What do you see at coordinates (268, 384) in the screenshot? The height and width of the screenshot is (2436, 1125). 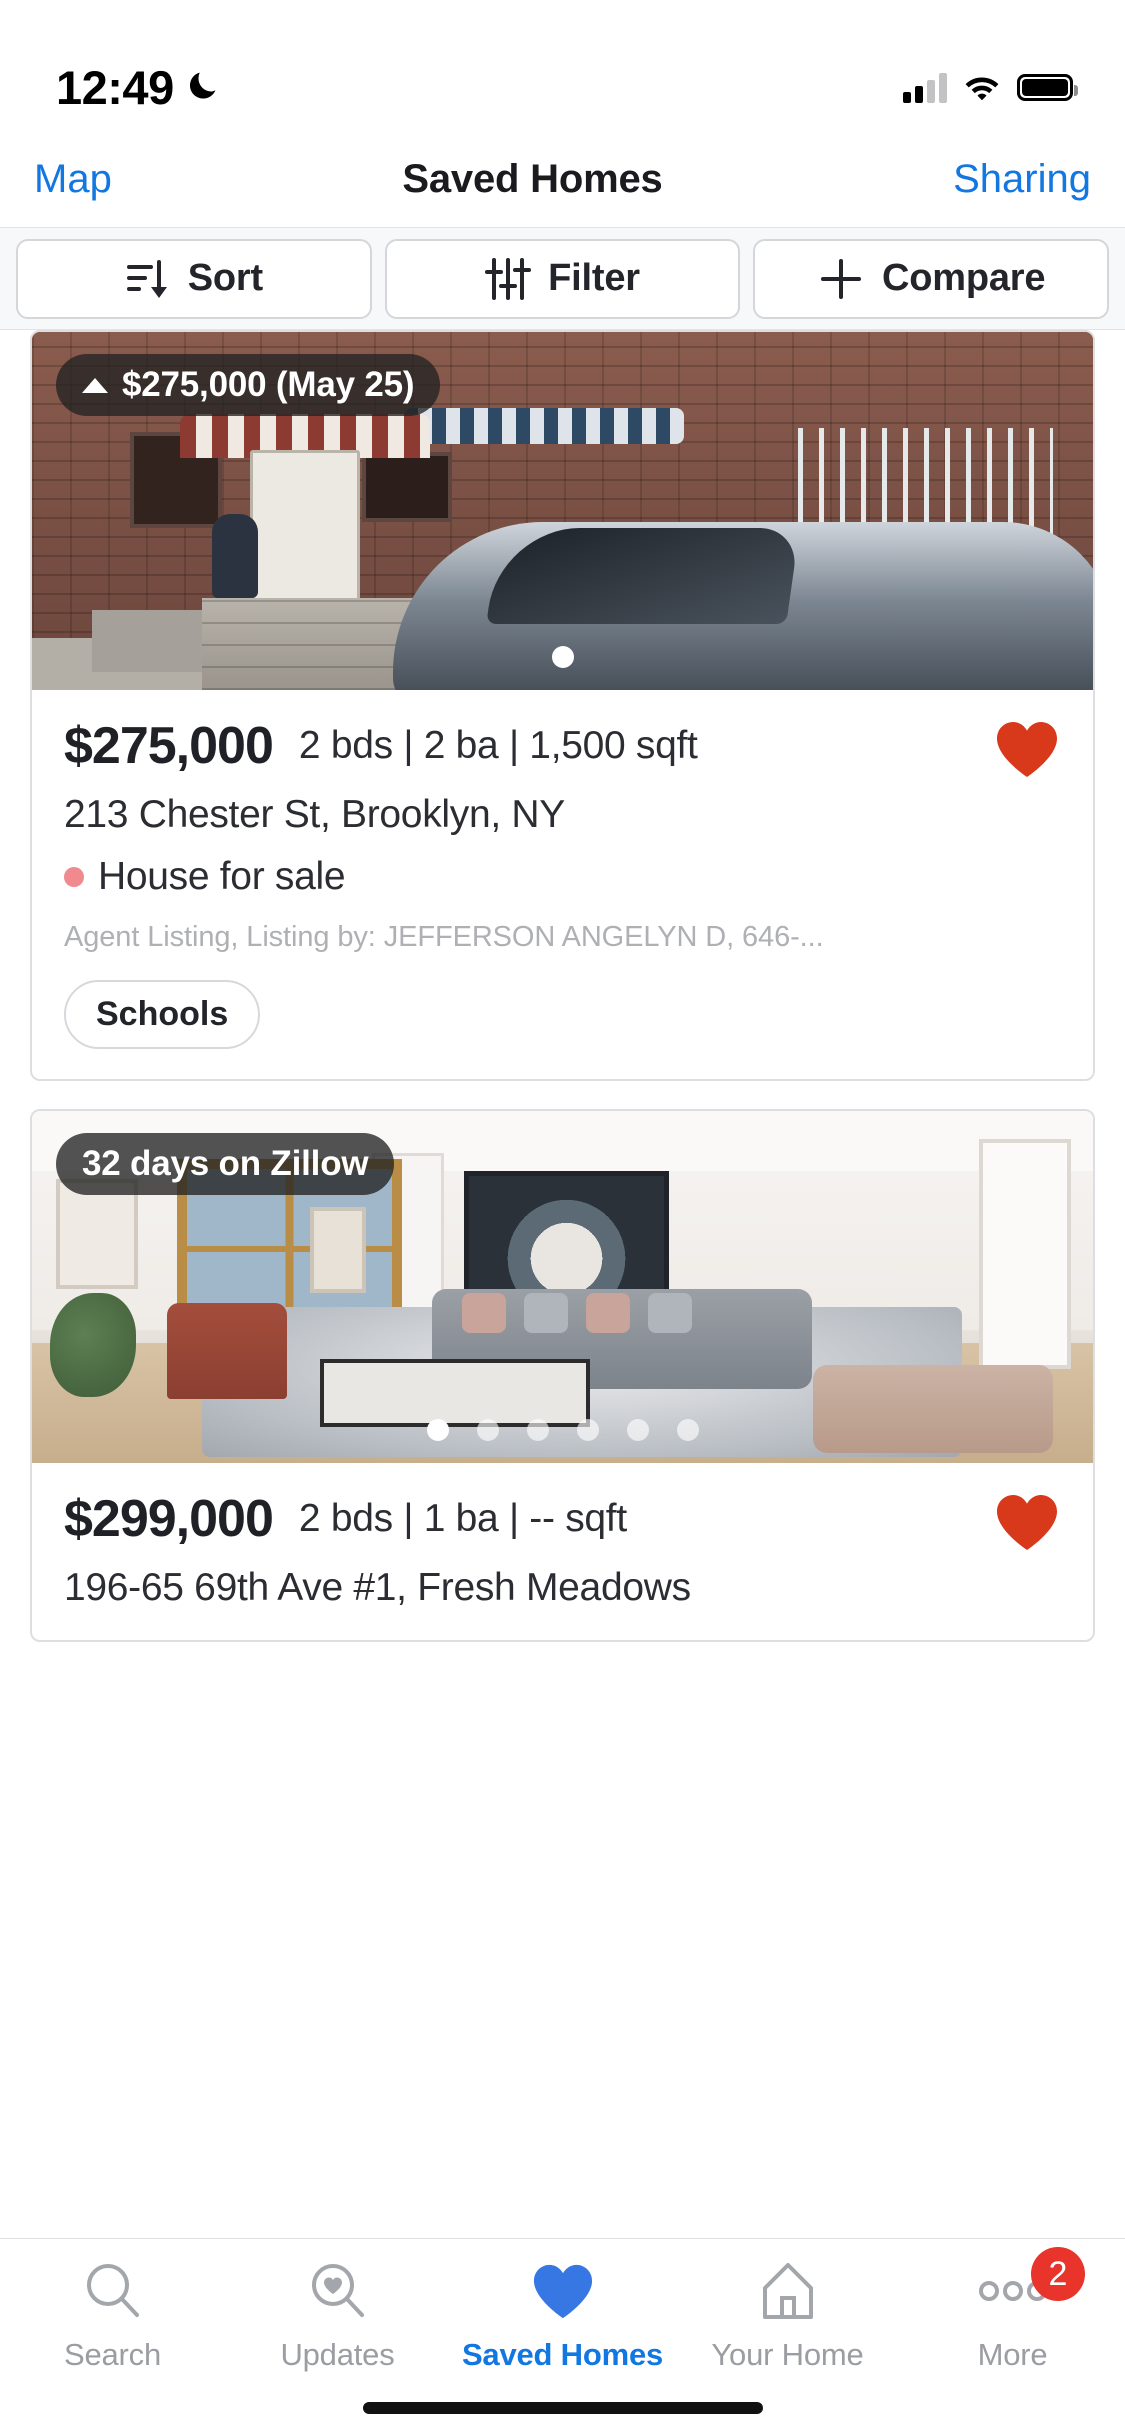 I see `price-change-badge-label: $275,000 (May 25)` at bounding box center [268, 384].